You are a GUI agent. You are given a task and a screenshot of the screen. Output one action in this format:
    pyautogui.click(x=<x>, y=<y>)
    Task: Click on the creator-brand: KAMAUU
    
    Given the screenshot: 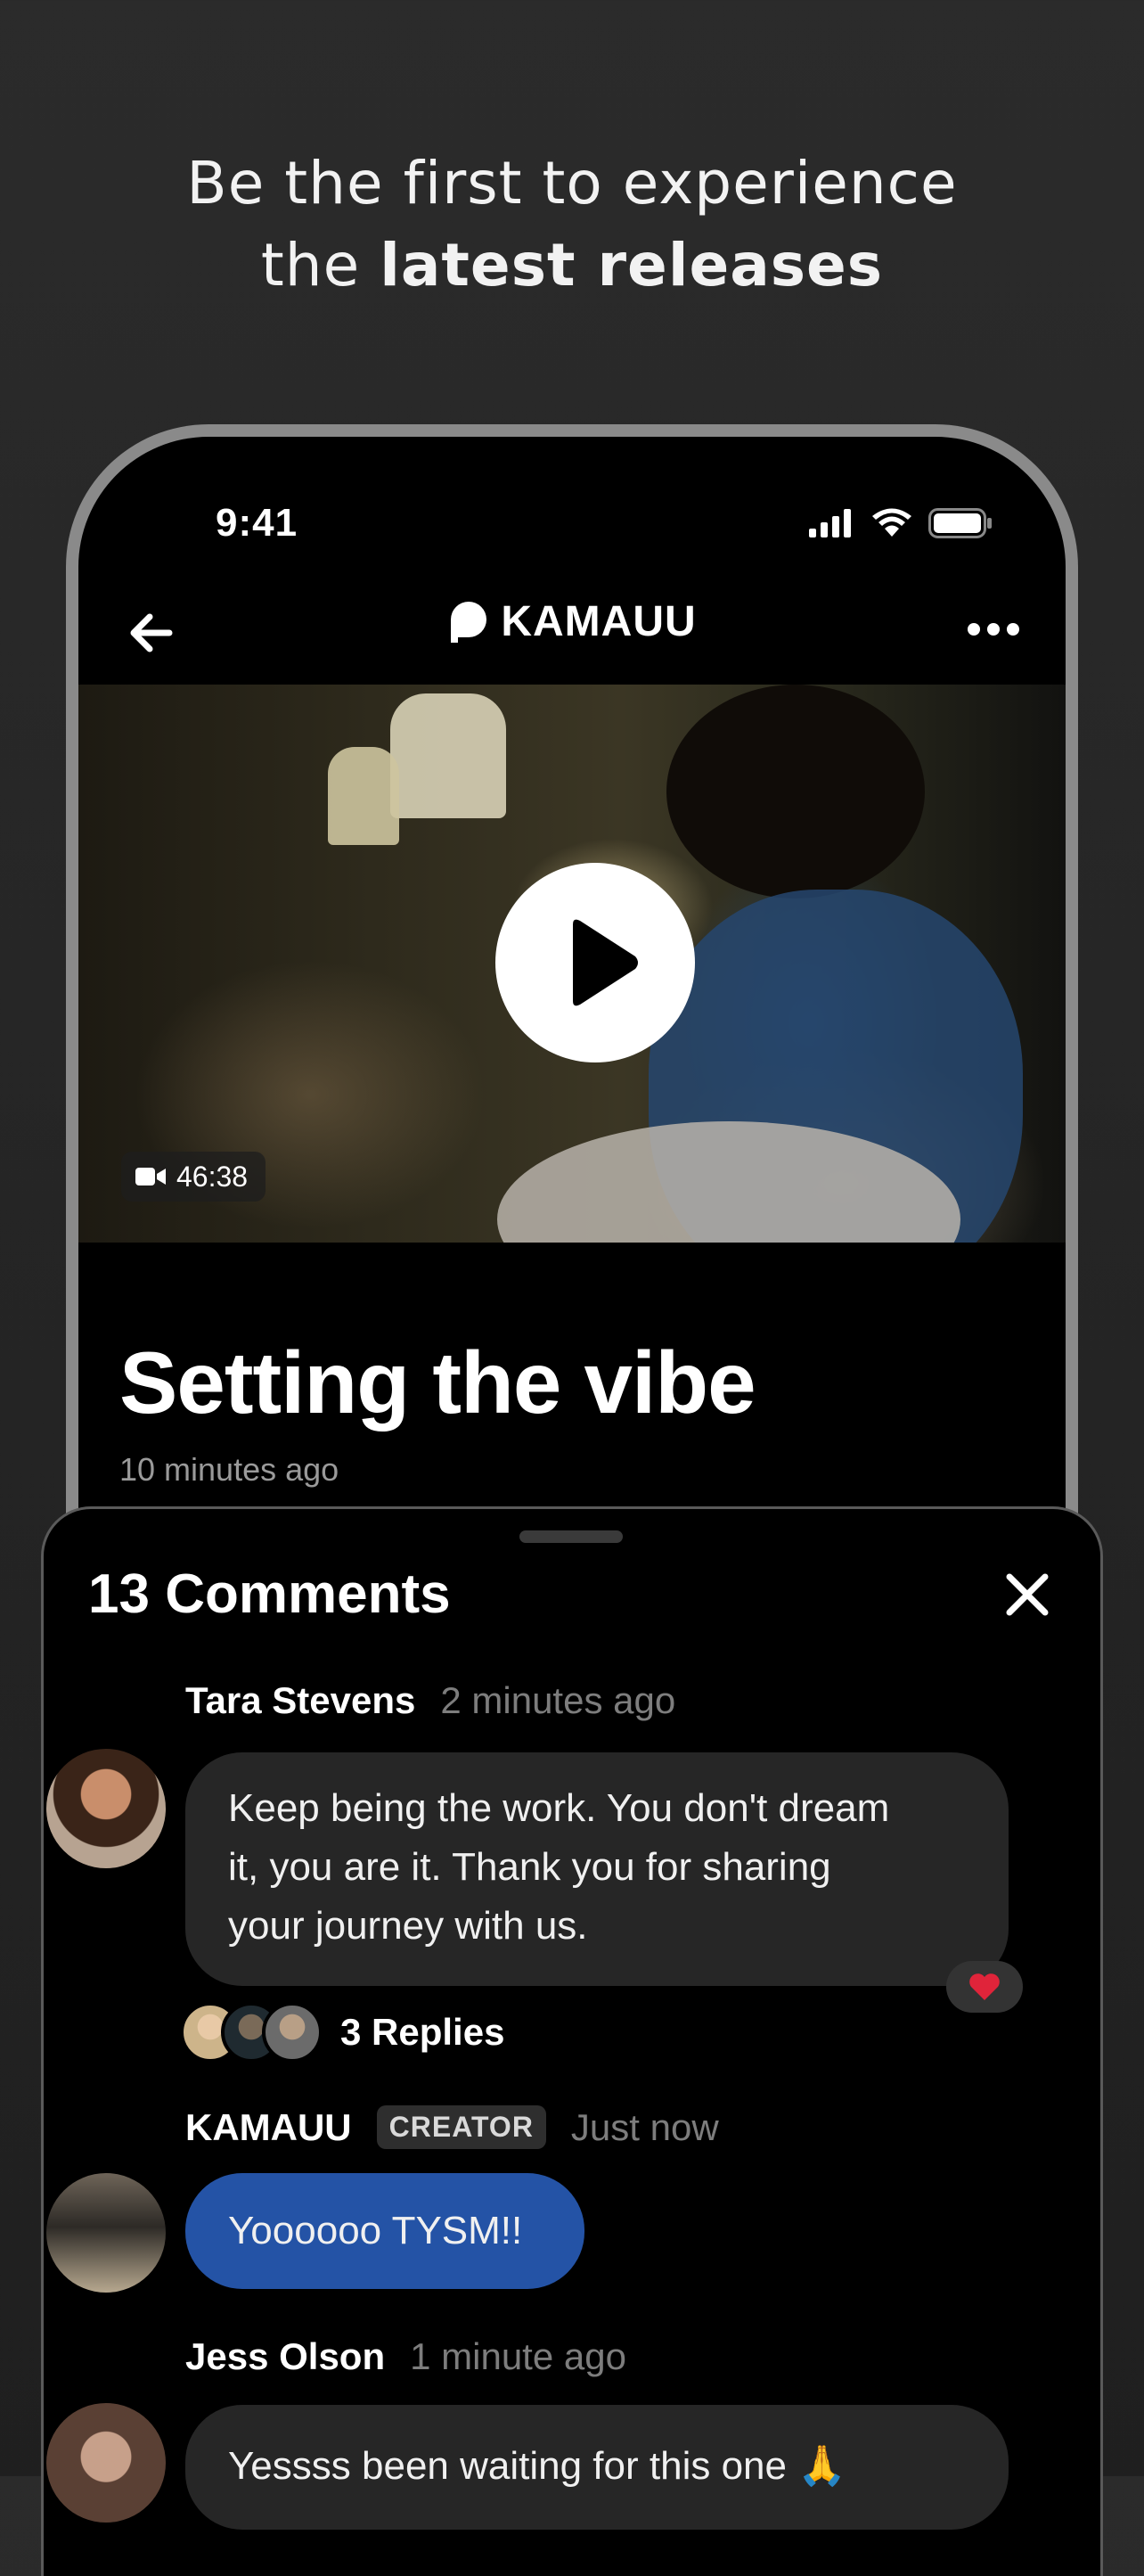 What is the action you would take?
    pyautogui.click(x=572, y=621)
    